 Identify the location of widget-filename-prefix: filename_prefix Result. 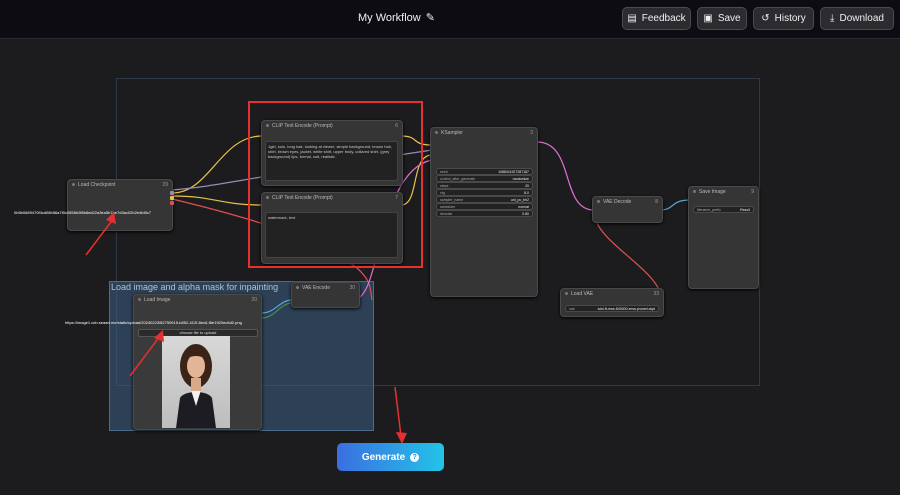
(723, 209).